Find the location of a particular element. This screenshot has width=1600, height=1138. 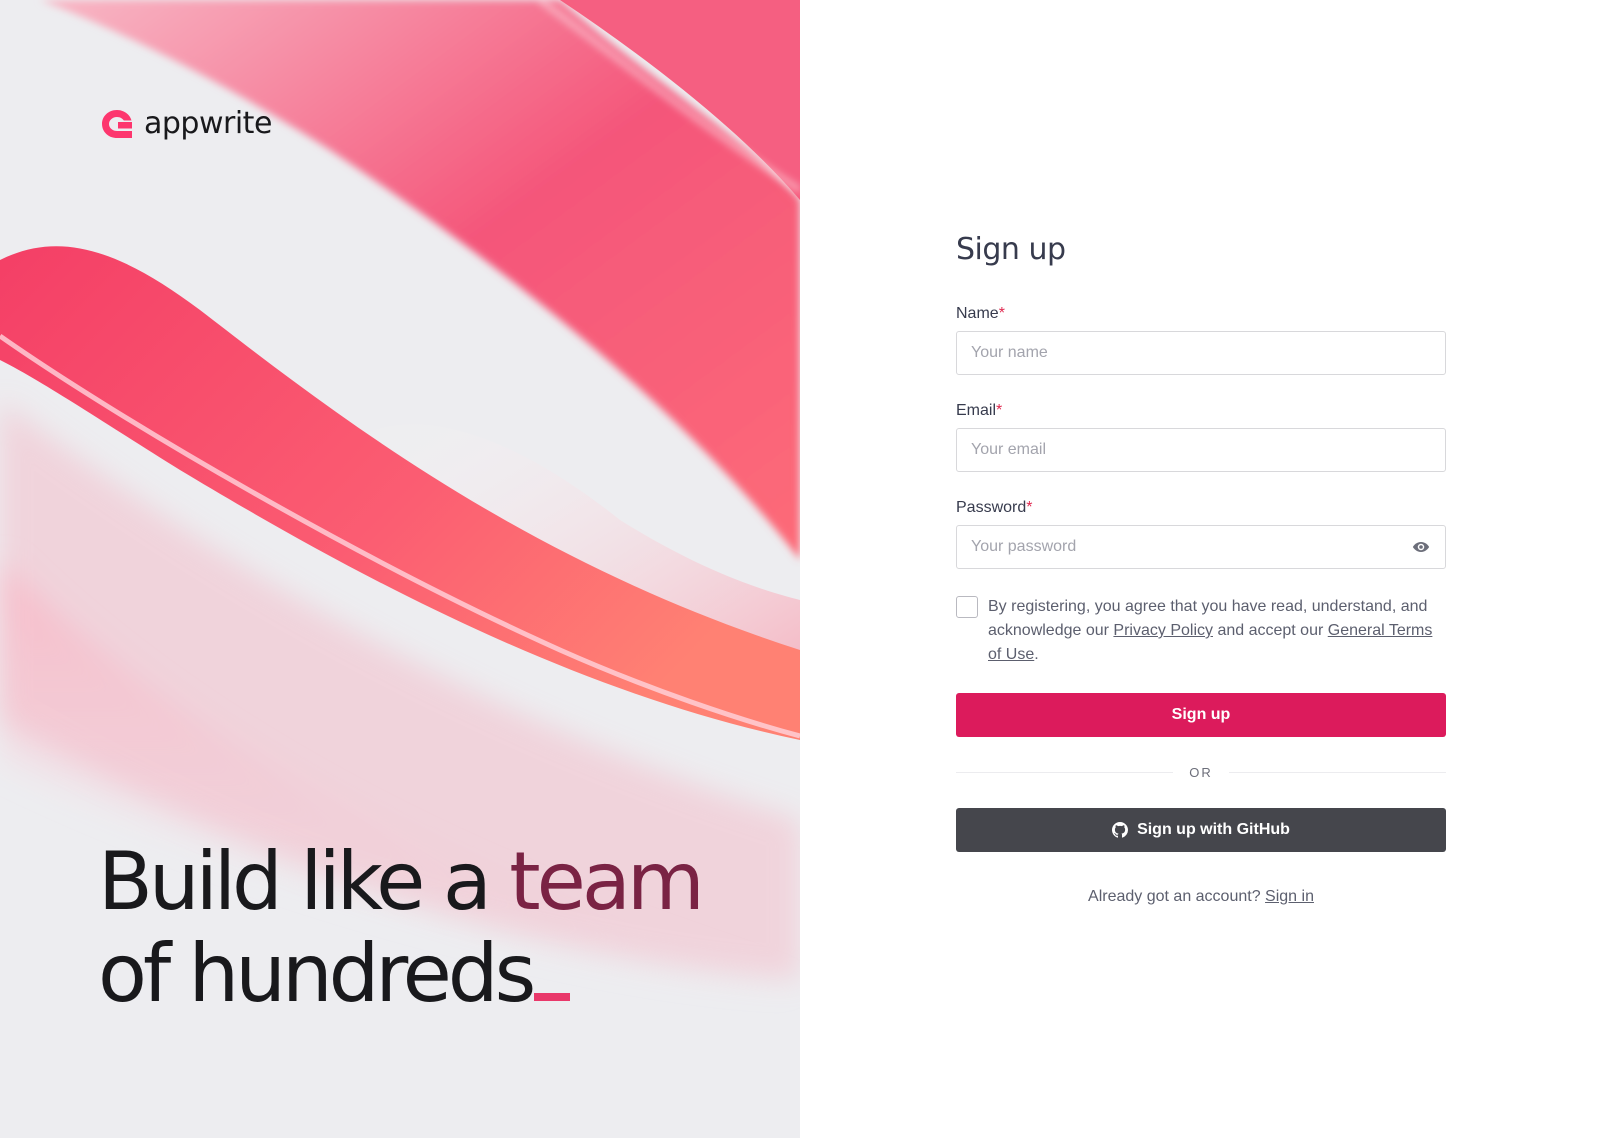

name-field-group: Name* is located at coordinates (1201, 339).